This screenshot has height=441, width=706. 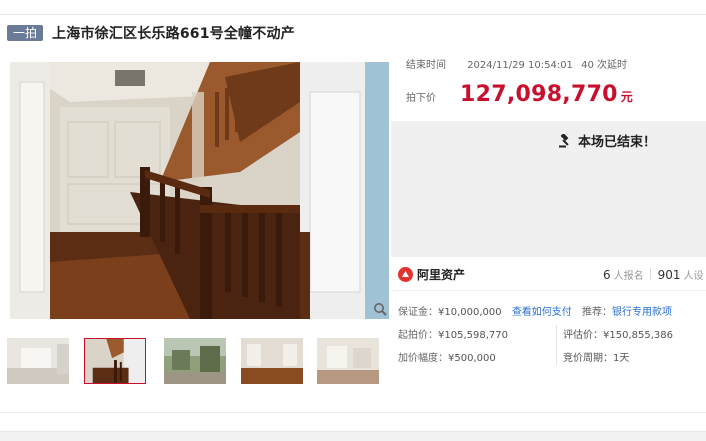 I want to click on increment-row: 加价幅度：¥500,000, so click(x=447, y=356).